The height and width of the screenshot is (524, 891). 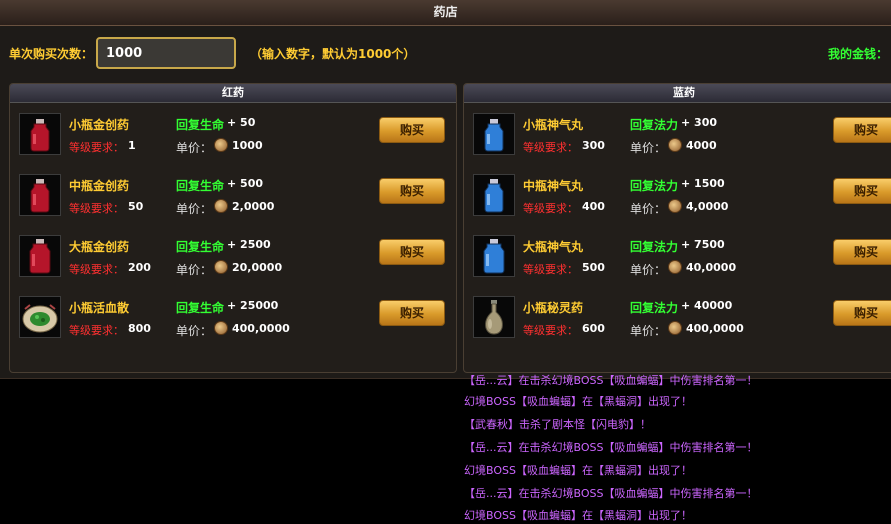 What do you see at coordinates (711, 267) in the screenshot?
I see `price-value: 40,0000` at bounding box center [711, 267].